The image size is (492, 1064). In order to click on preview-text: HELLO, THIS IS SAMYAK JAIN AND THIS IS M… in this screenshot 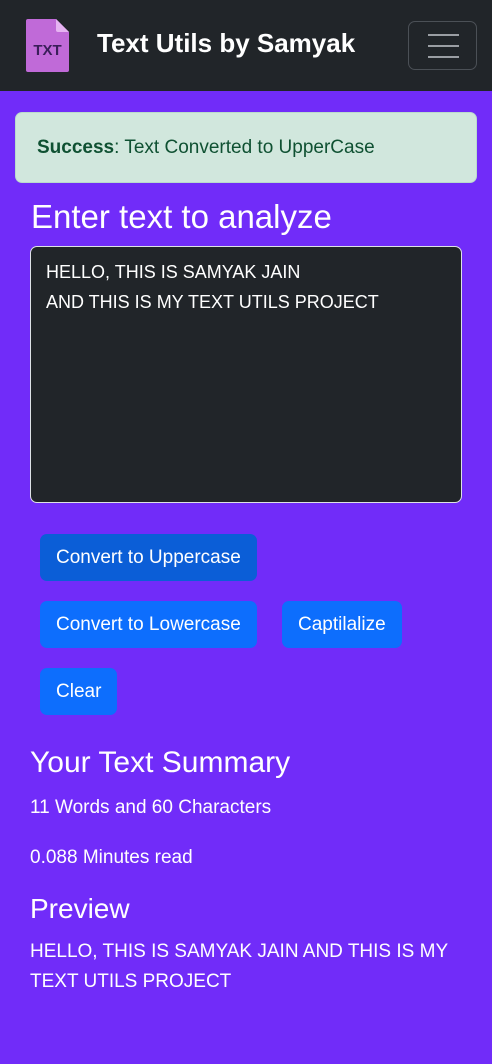, I will do `click(239, 966)`.